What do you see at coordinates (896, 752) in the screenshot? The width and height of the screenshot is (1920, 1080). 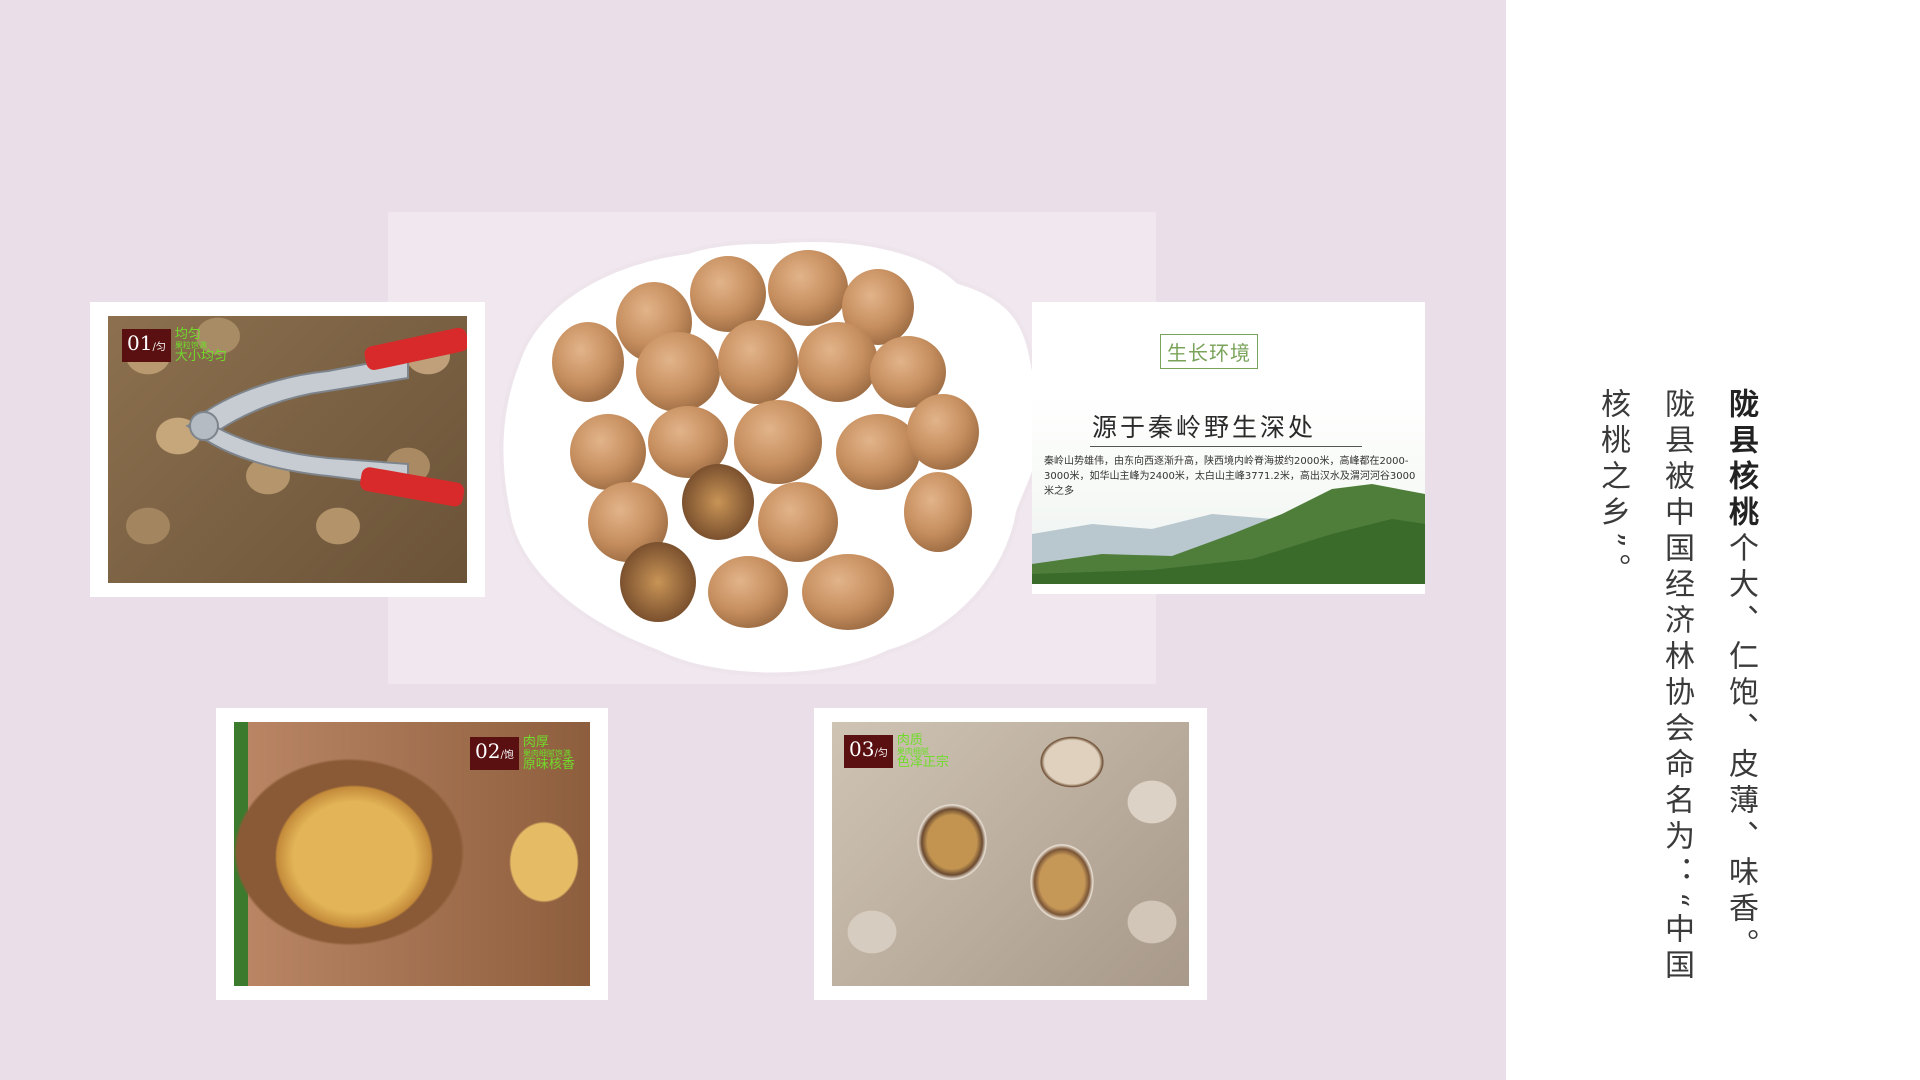 I see `feature-label-03: 03/匀 肉质 果肉细腻 色泽正宗` at bounding box center [896, 752].